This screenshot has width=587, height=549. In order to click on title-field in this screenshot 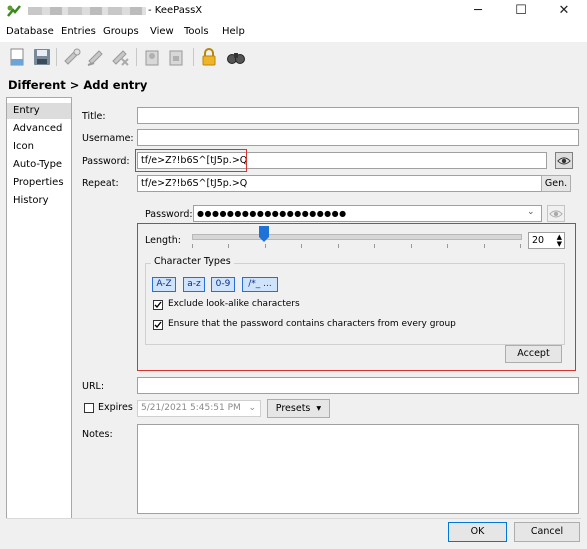, I will do `click(358, 115)`.